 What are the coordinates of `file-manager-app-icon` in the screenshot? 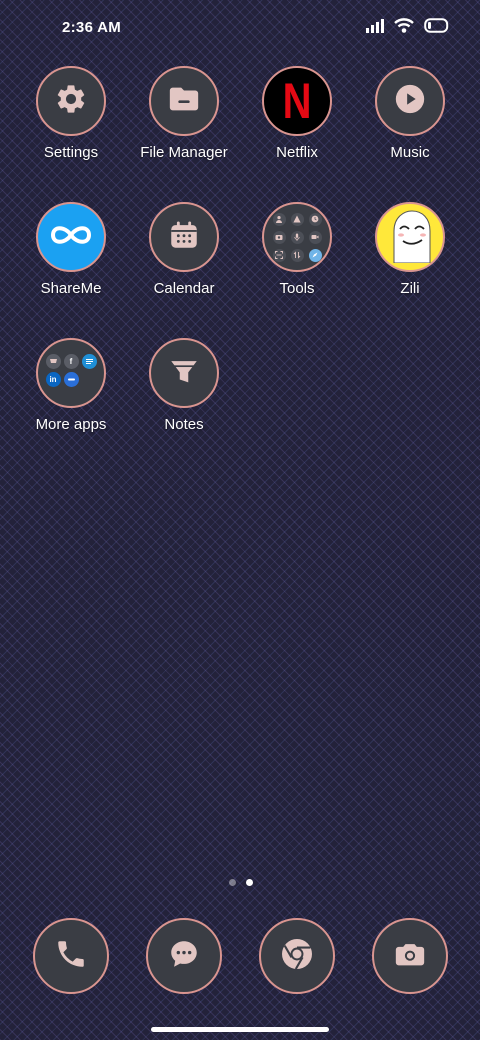 It's located at (184, 101).